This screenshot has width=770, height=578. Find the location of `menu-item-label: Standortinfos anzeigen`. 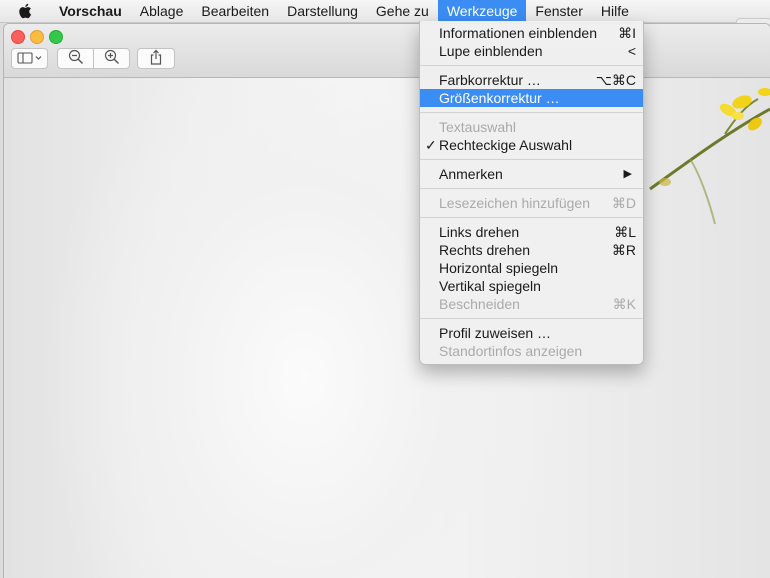

menu-item-label: Standortinfos anzeigen is located at coordinates (511, 351).